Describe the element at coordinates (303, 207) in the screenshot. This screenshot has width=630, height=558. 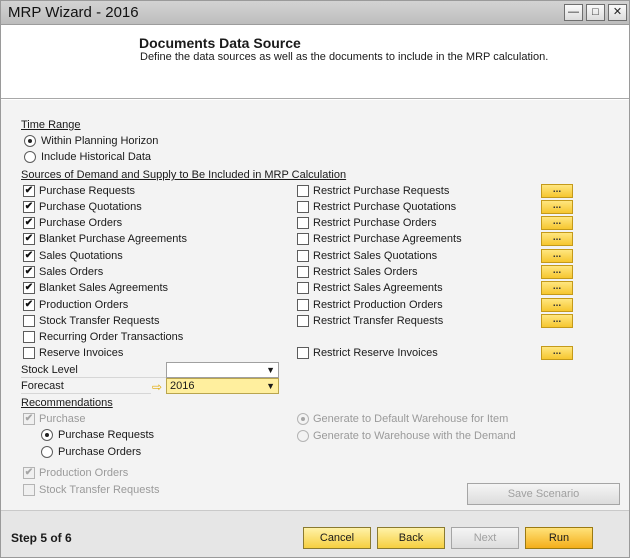
I see `restrict-purchase-quotations-checkbox` at that location.